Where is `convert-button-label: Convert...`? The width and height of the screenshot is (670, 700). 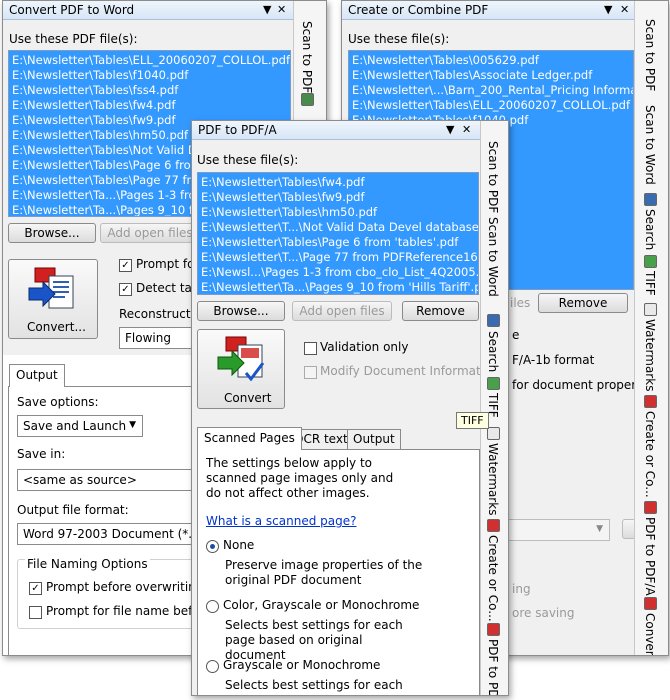 convert-button-label: Convert... is located at coordinates (56, 327).